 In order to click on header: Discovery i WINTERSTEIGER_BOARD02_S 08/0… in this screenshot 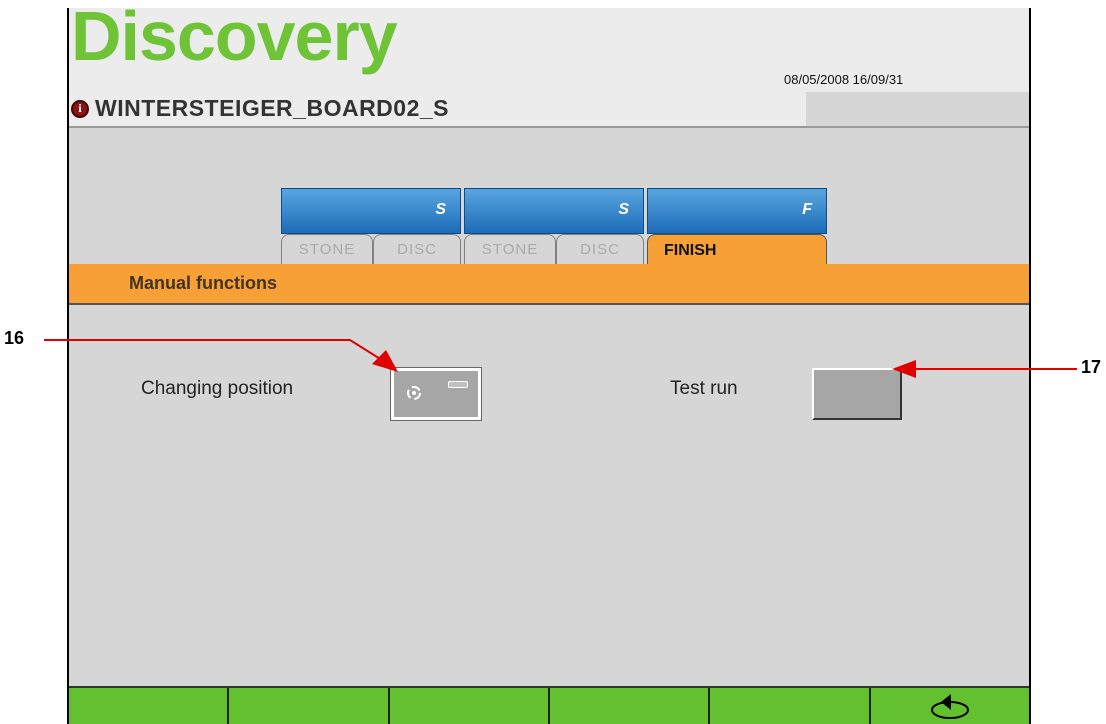, I will do `click(549, 68)`.